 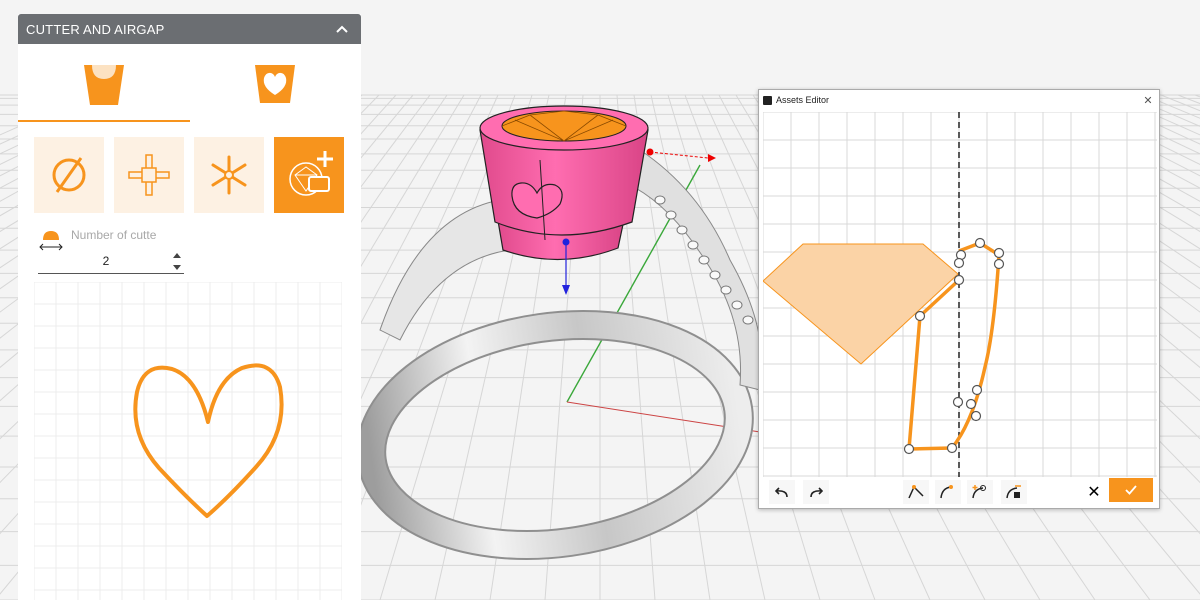 What do you see at coordinates (104, 121) in the screenshot?
I see `tab-underline` at bounding box center [104, 121].